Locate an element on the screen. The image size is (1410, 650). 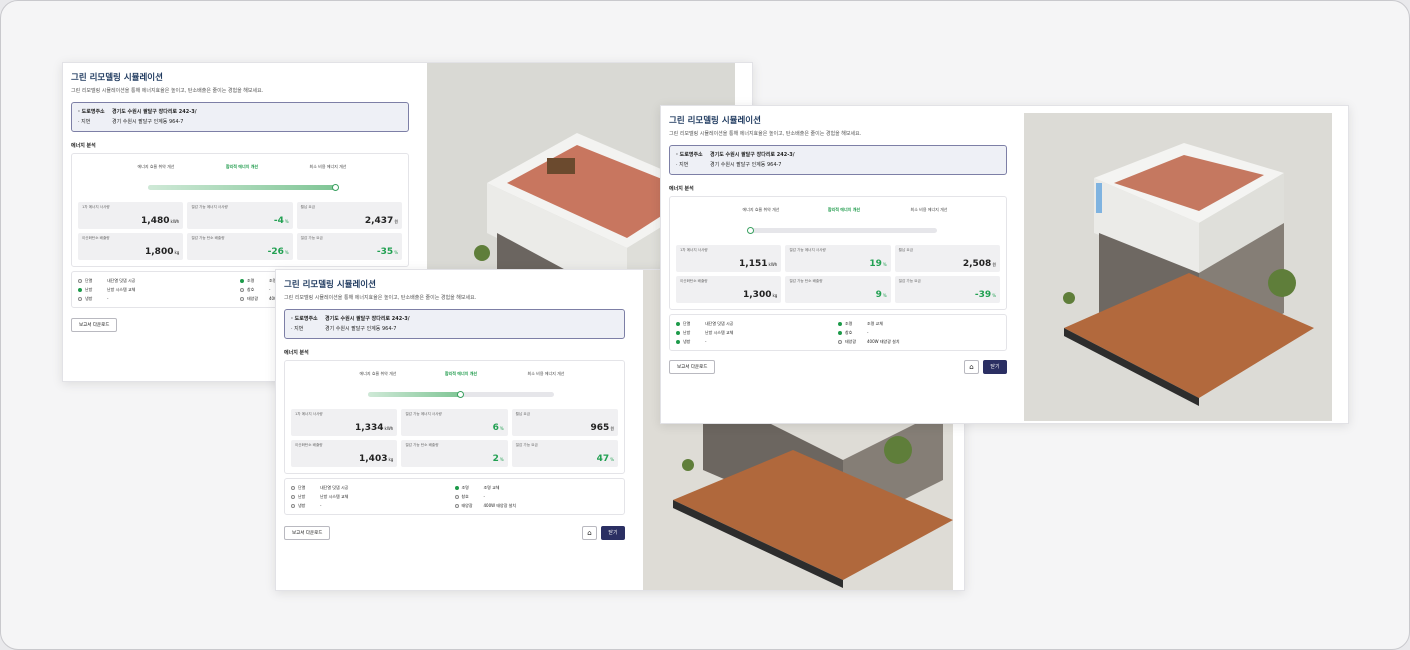
metric-fee-saving-value: -35 is located at coordinates (385, 252).